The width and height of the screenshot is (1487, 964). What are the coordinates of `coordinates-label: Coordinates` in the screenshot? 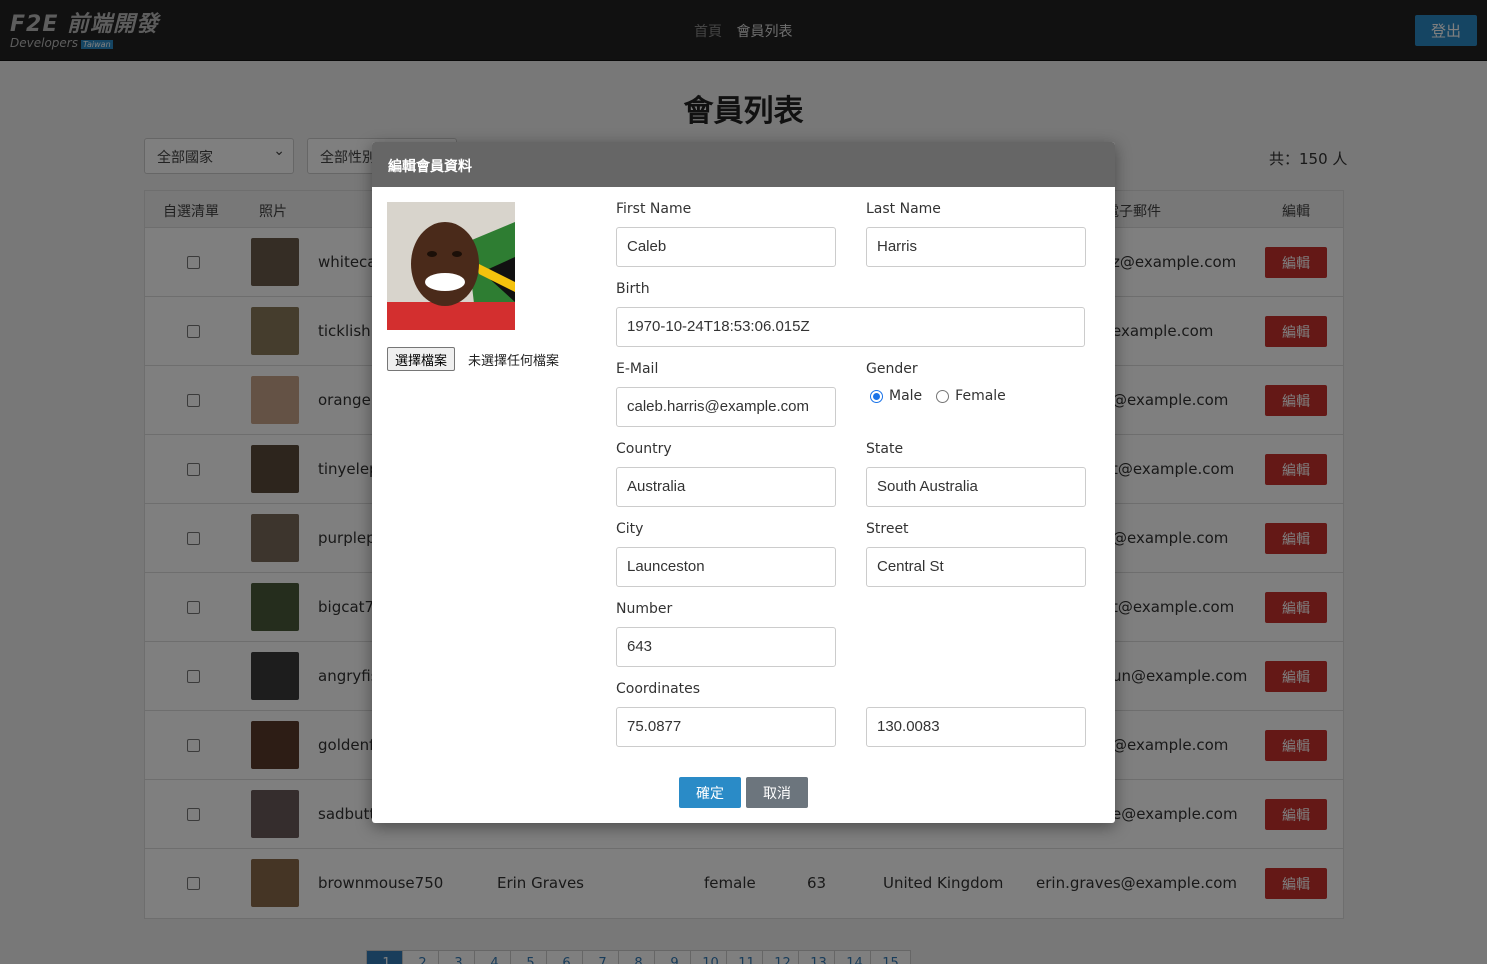 It's located at (658, 689).